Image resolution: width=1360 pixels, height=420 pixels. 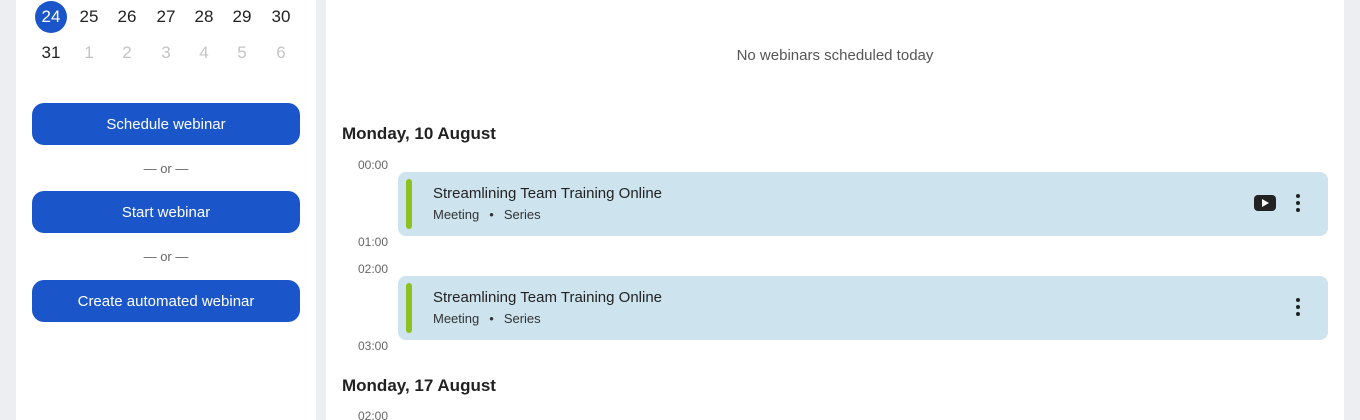 I want to click on time-label: 03:00, so click(x=372, y=346).